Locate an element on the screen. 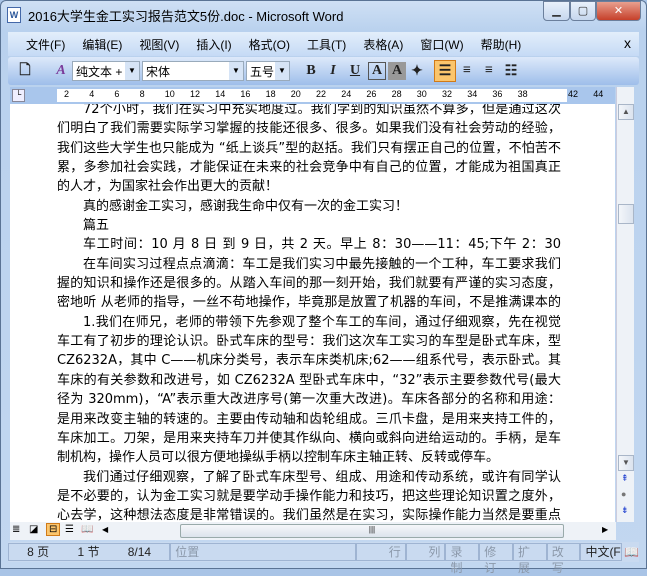 The height and width of the screenshot is (576, 647). section-number: 1 节 is located at coordinates (88, 552).